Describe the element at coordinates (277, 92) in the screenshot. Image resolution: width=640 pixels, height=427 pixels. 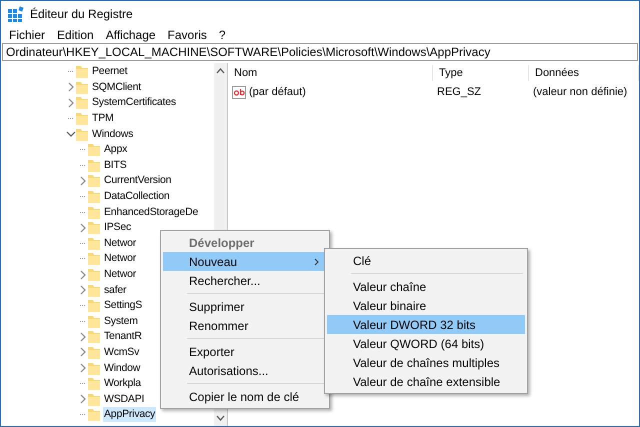
I see `value-name: (par défaut)` at that location.